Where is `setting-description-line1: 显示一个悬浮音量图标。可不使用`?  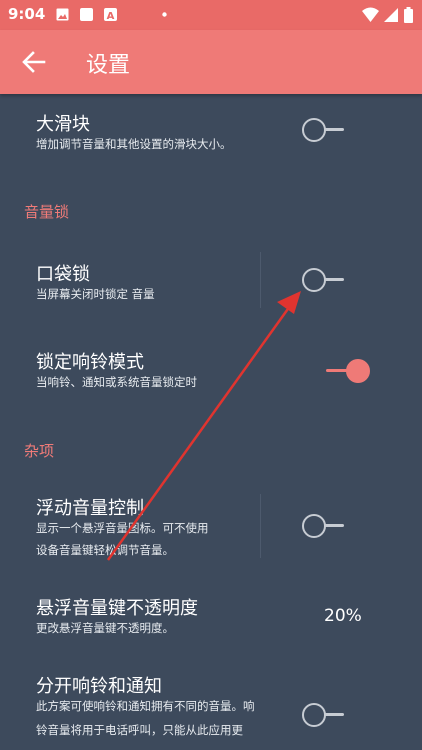
setting-description-line1: 显示一个悬浮音量图标。可不使用 is located at coordinates (122, 528).